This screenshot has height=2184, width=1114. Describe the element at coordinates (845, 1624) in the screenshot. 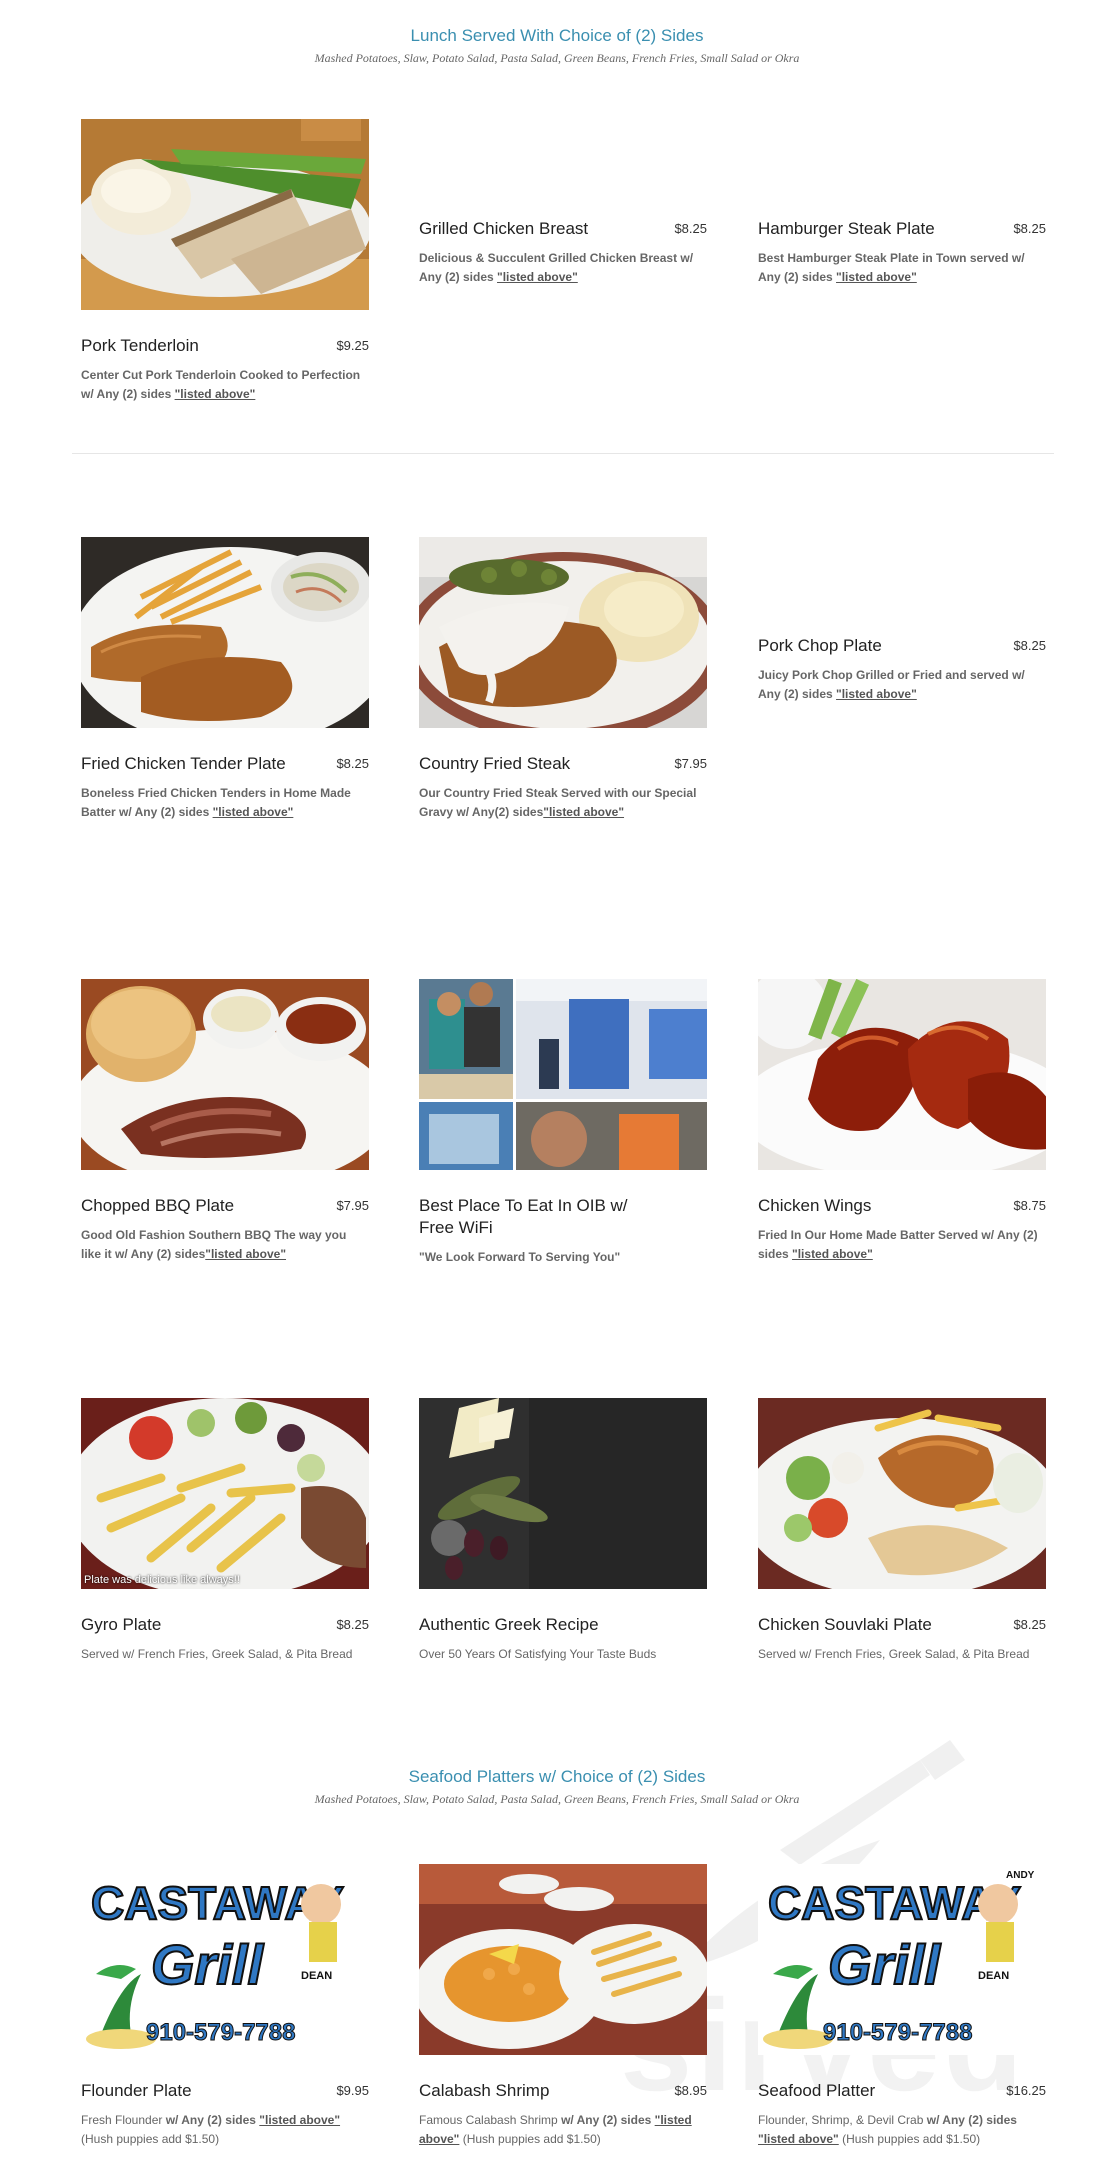

I see `item-name: Chicken Souvlaki Plate` at that location.